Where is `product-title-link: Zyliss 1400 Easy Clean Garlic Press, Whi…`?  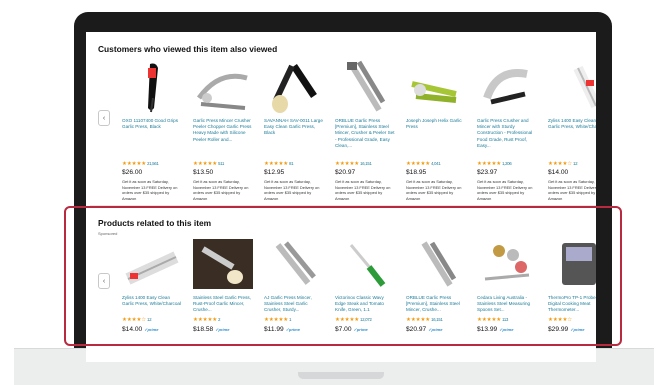
product-title-link: Zyliss 1400 Easy Clean Garlic Press, Whi… is located at coordinates (572, 124).